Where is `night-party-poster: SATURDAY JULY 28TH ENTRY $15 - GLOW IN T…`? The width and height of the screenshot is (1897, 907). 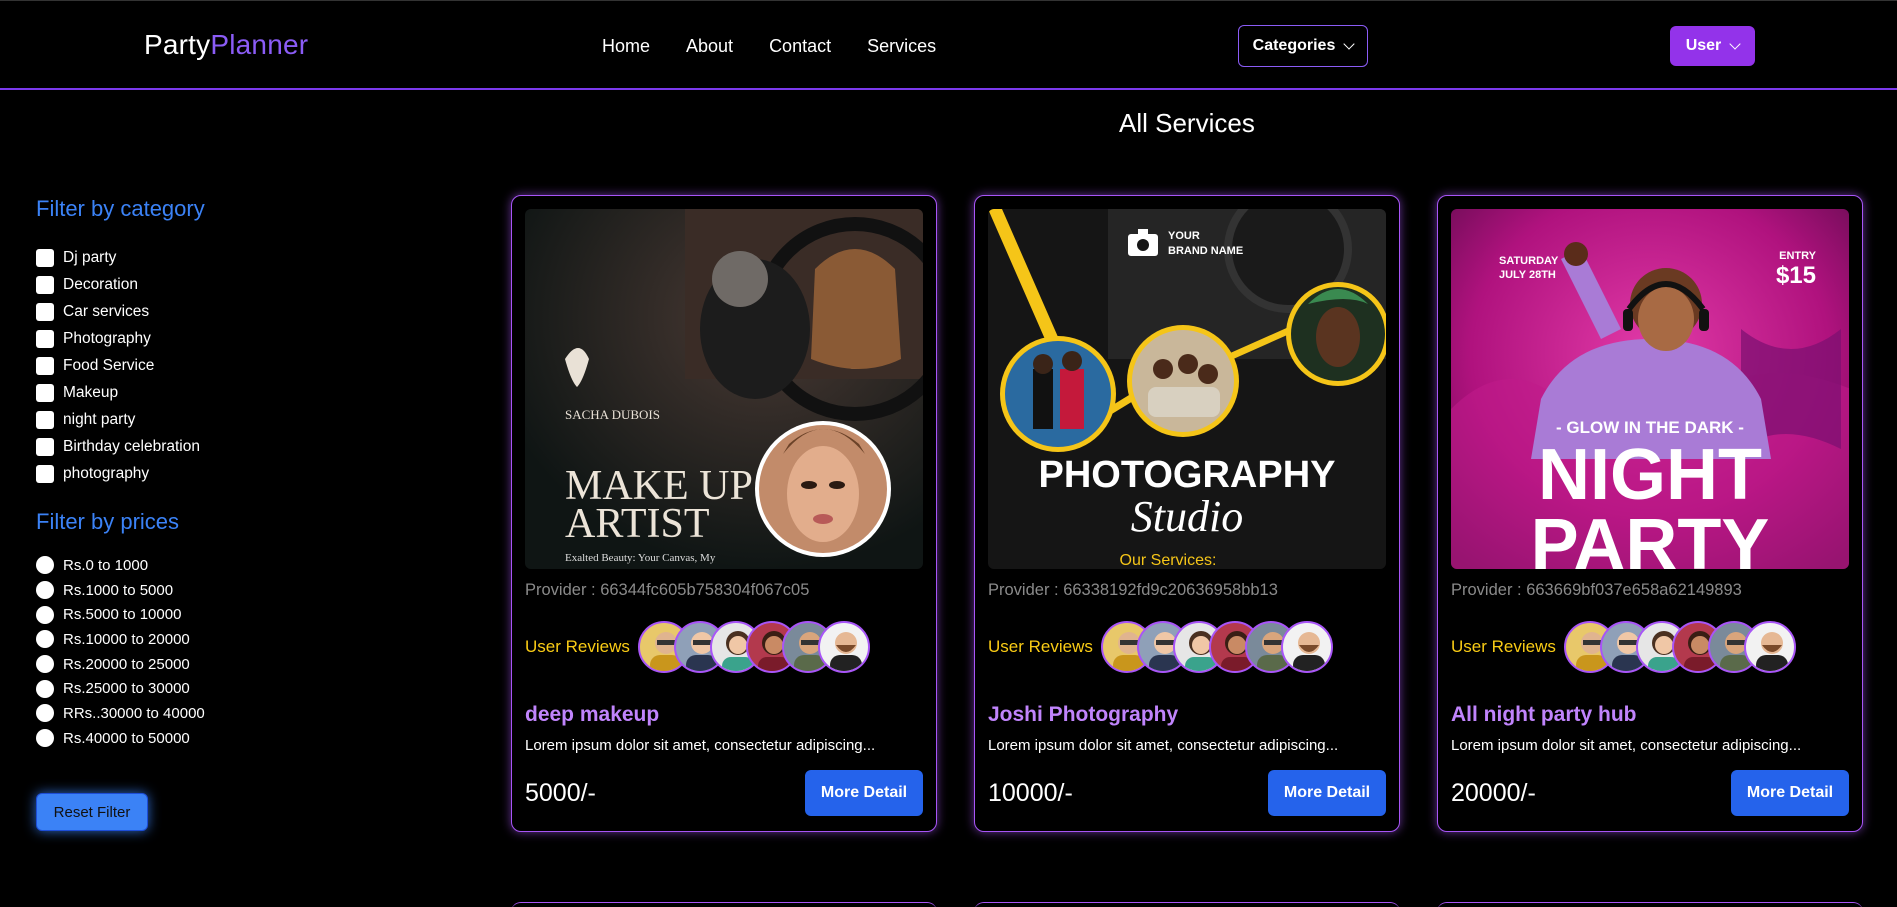
night-party-poster: SATURDAY JULY 28TH ENTRY $15 - GLOW IN T… is located at coordinates (1650, 389).